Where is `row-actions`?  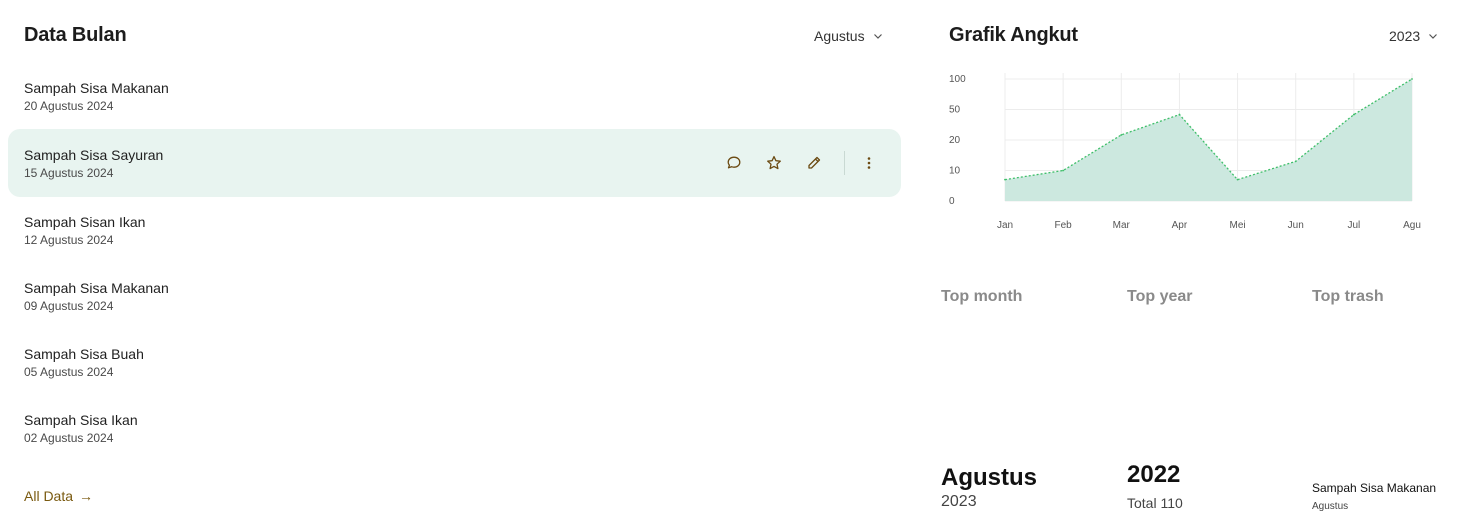 row-actions is located at coordinates (798, 163).